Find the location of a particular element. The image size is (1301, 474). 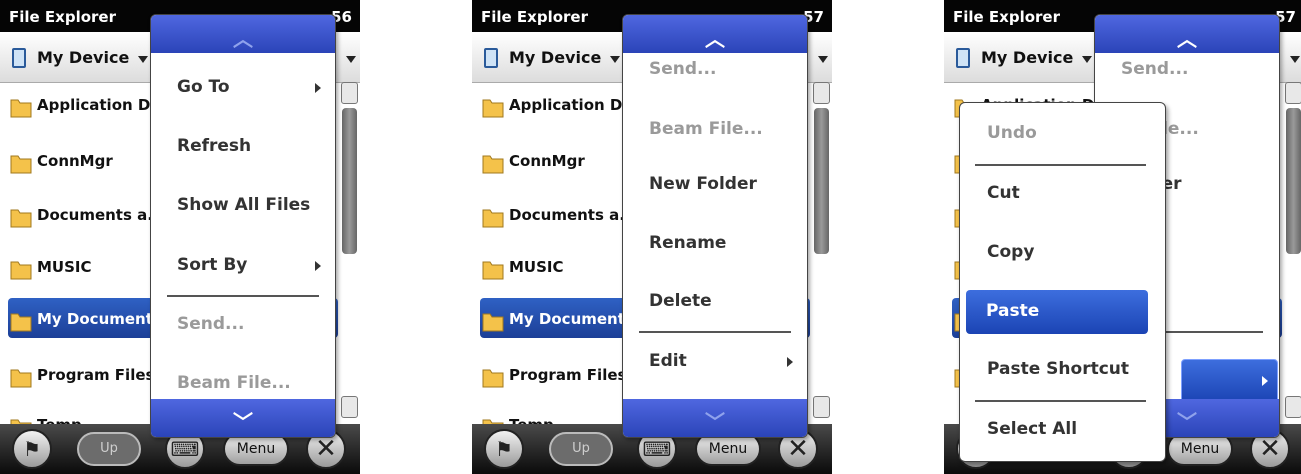

menu-item-rename: Rename is located at coordinates (687, 243).